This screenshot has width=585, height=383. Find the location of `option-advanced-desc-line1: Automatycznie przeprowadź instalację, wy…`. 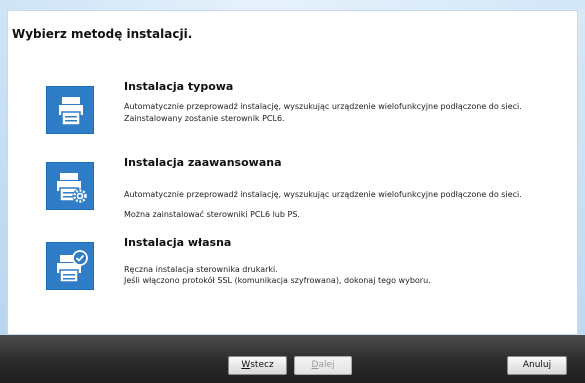

option-advanced-desc-line1: Automatycznie przeprowadź instalację, wy… is located at coordinates (323, 194).